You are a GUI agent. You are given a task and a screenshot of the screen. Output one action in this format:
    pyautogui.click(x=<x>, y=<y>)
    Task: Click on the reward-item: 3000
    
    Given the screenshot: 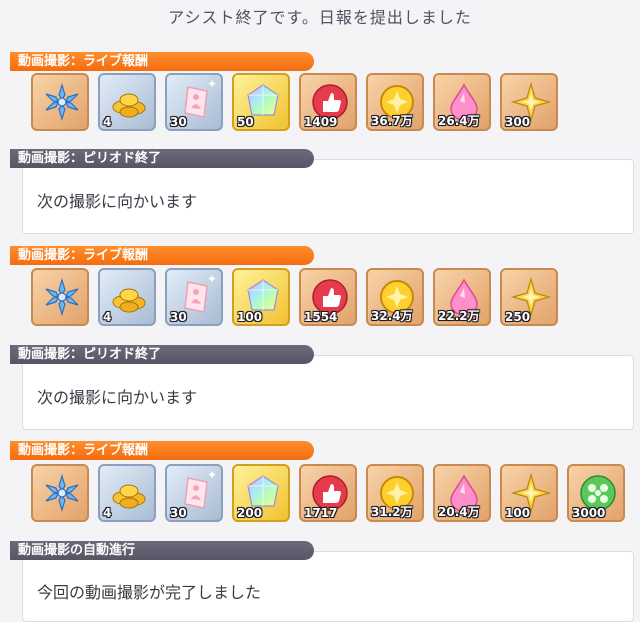 What is the action you would take?
    pyautogui.click(x=596, y=493)
    